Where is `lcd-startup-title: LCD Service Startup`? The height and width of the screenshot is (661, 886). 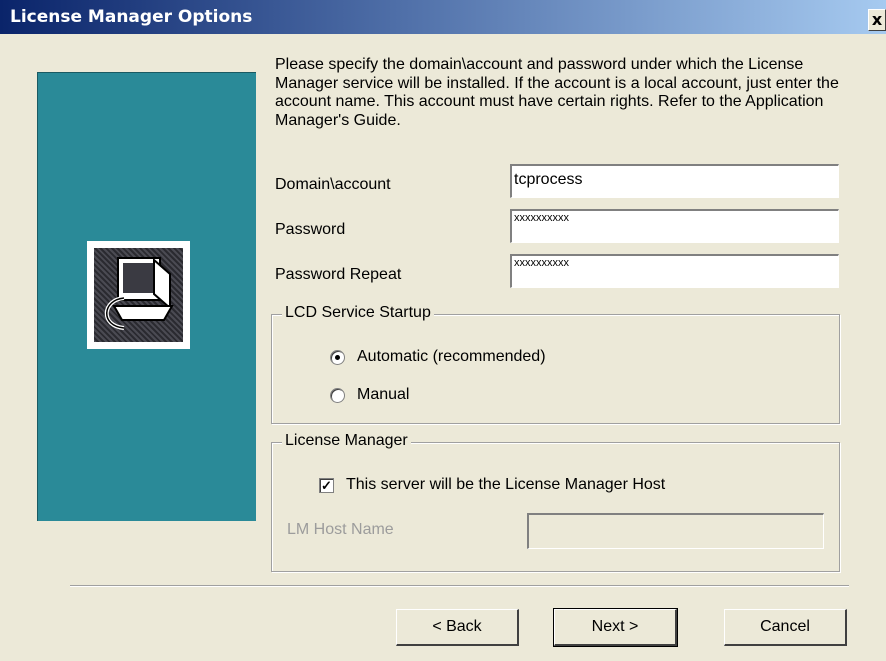
lcd-startup-title: LCD Service Startup is located at coordinates (358, 313).